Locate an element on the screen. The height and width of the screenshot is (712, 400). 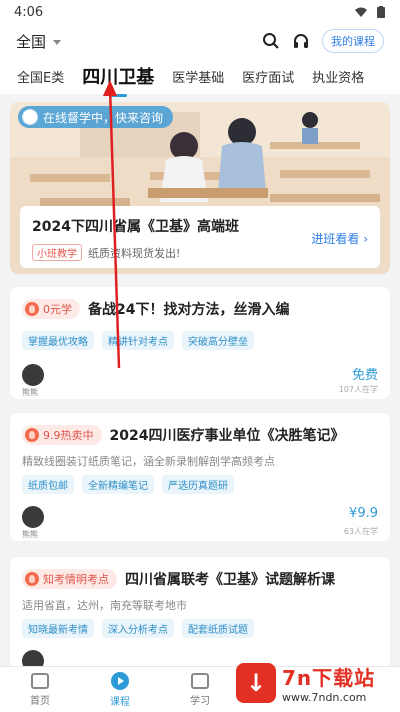
watermark-title: 7n下载站 is located at coordinates (329, 678).